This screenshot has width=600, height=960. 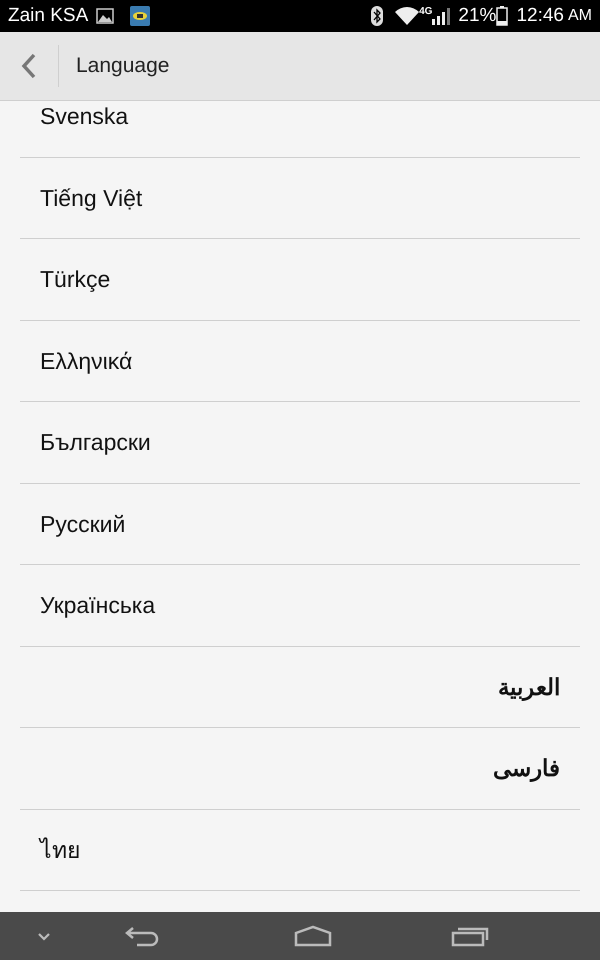 What do you see at coordinates (86, 361) in the screenshot?
I see `language-name: Ελληνικά` at bounding box center [86, 361].